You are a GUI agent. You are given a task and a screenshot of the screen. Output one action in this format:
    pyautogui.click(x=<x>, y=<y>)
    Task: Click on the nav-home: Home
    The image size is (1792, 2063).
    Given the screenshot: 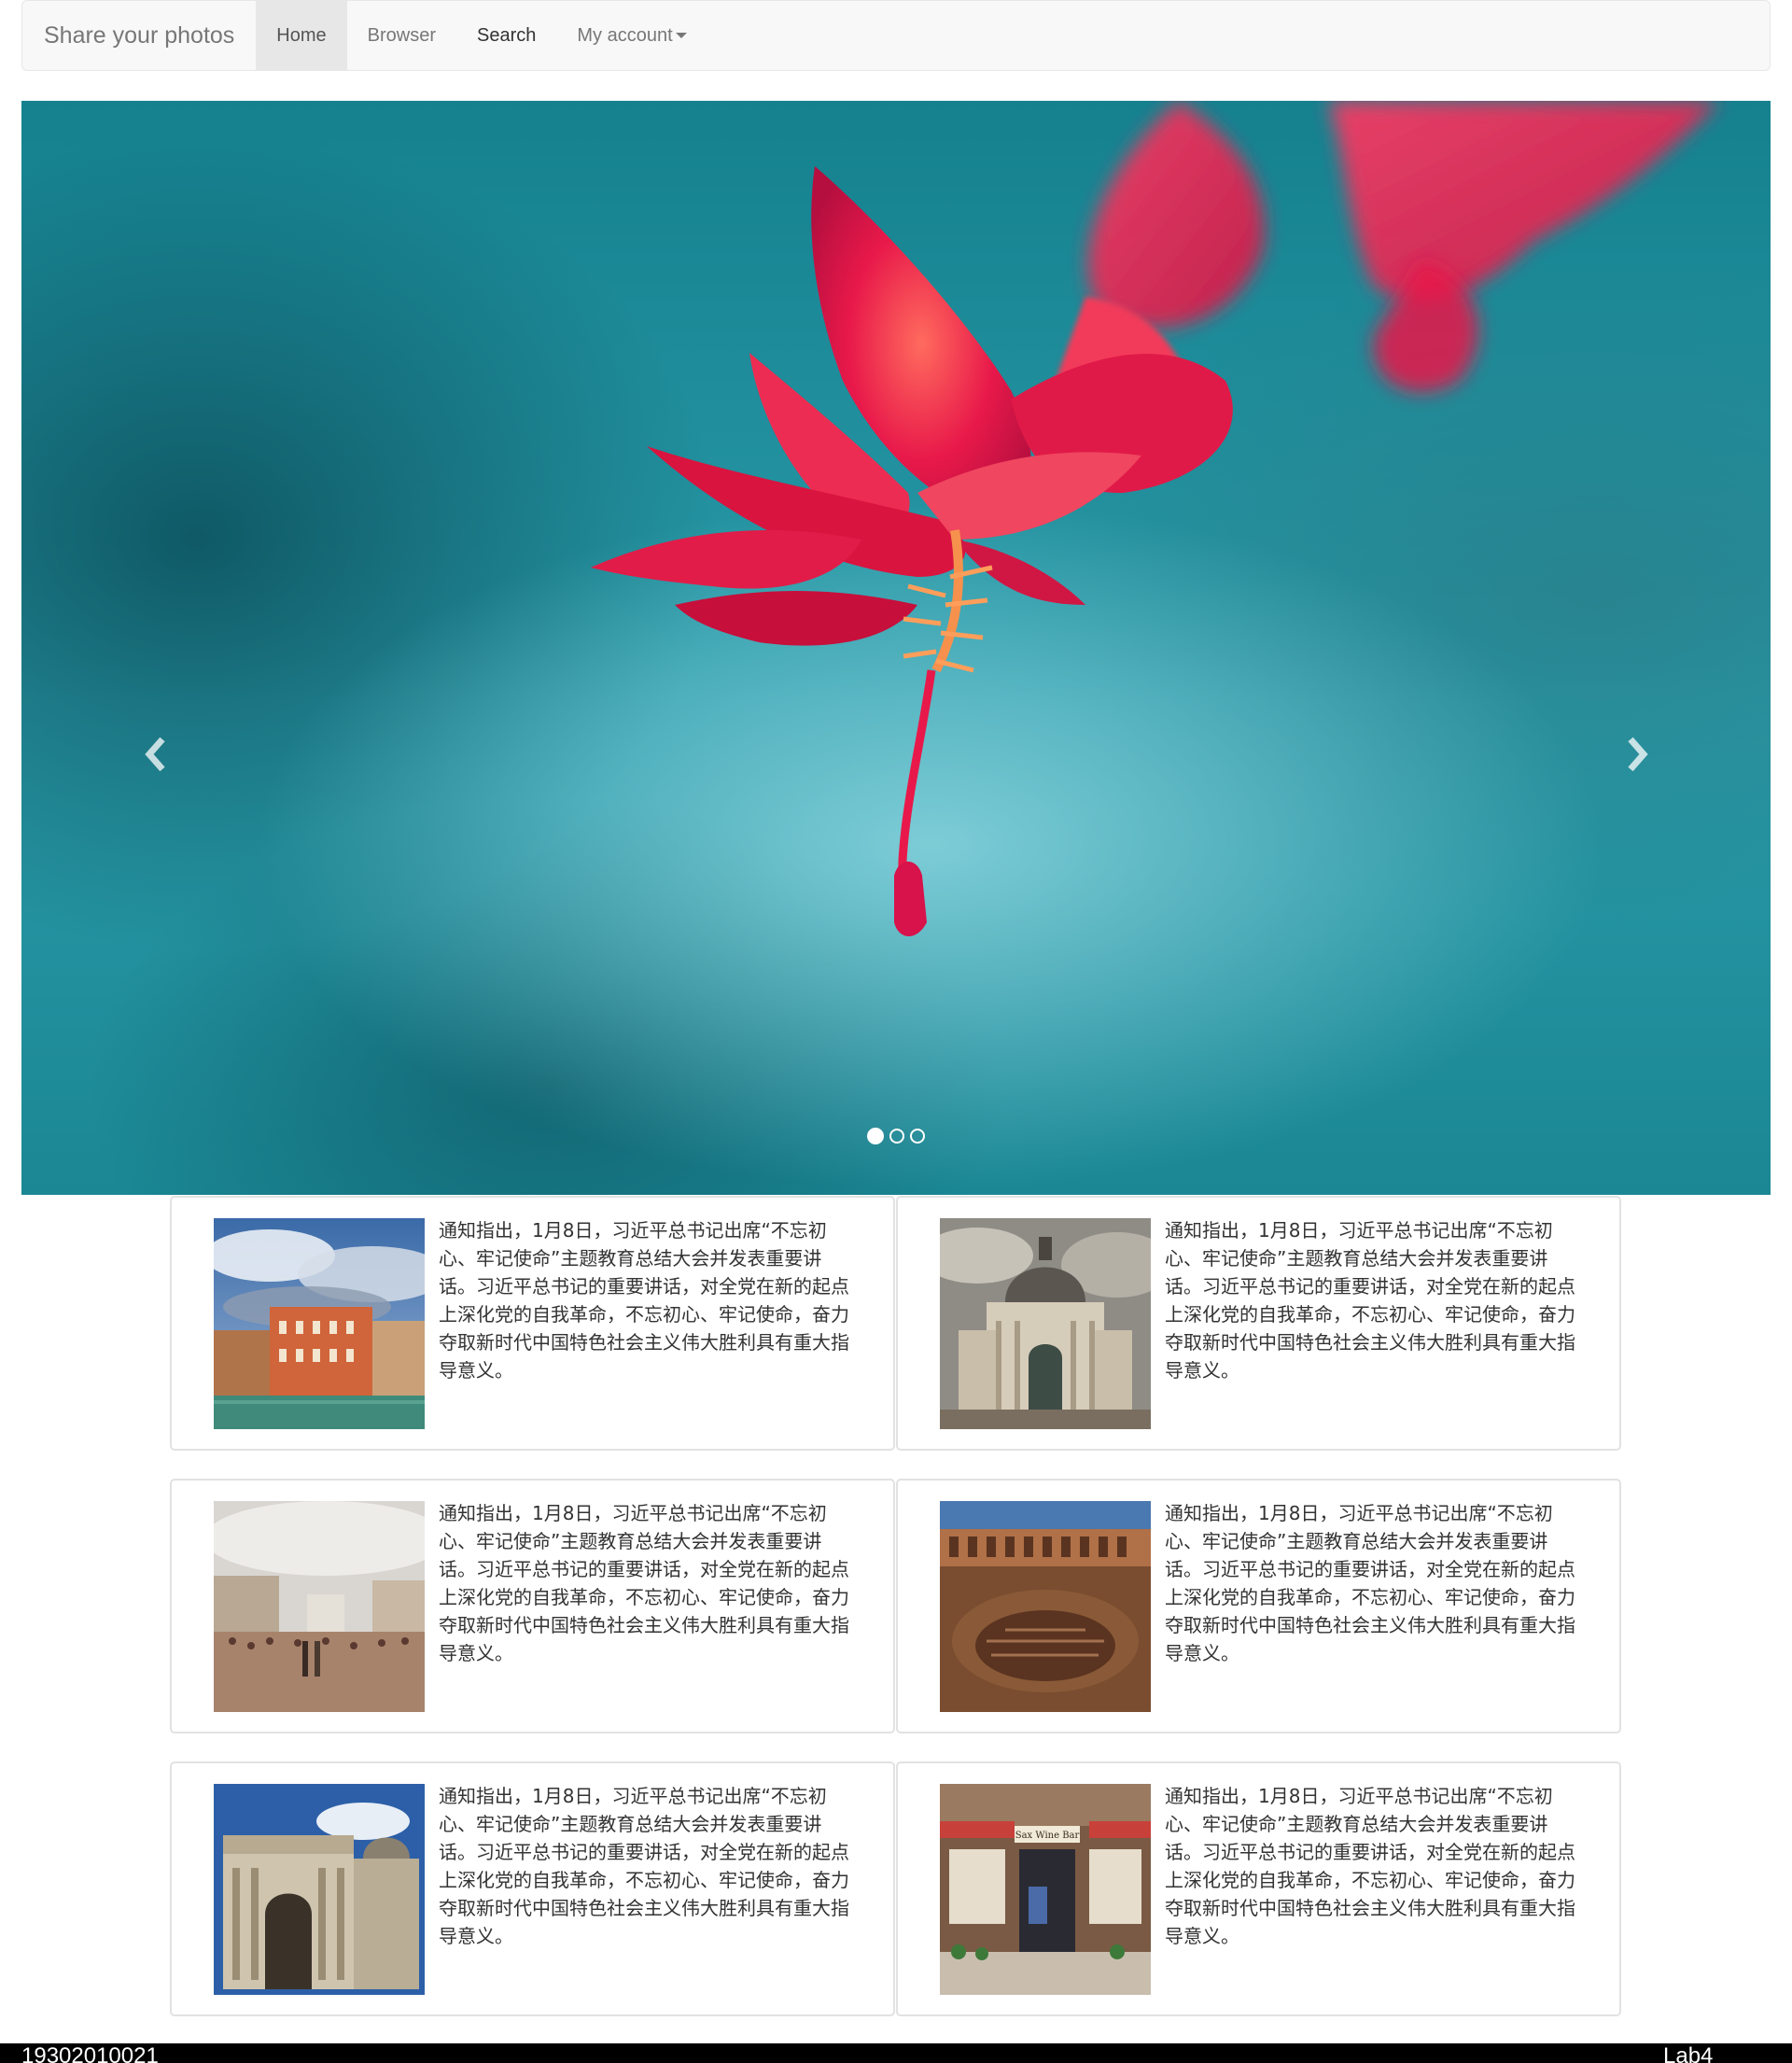 What is the action you would take?
    pyautogui.click(x=301, y=36)
    